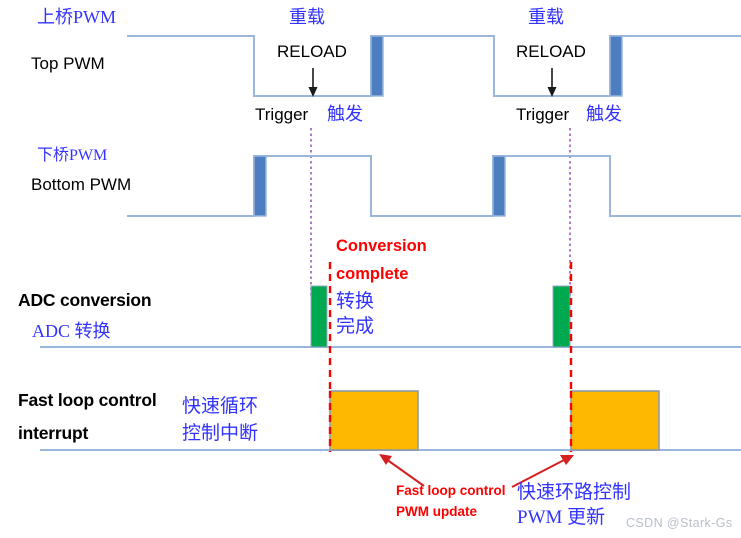  Describe the element at coordinates (546, 17) in the screenshot. I see `reload-label-cn-2: 重载` at that location.